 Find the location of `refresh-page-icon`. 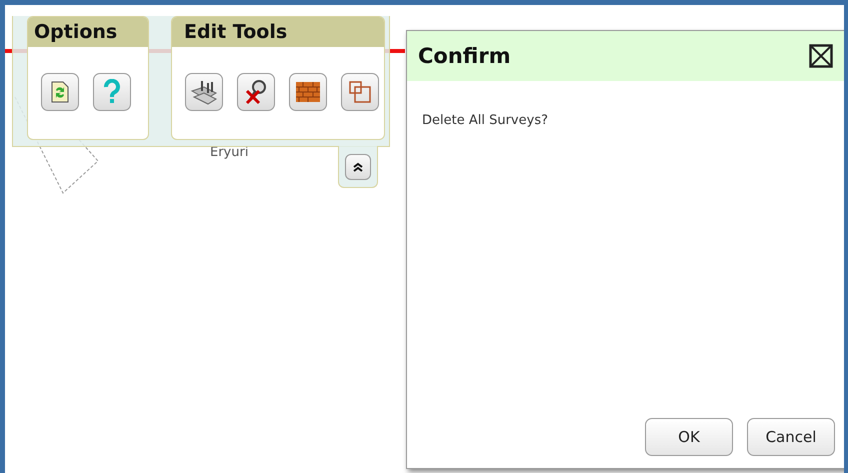

refresh-page-icon is located at coordinates (60, 92).